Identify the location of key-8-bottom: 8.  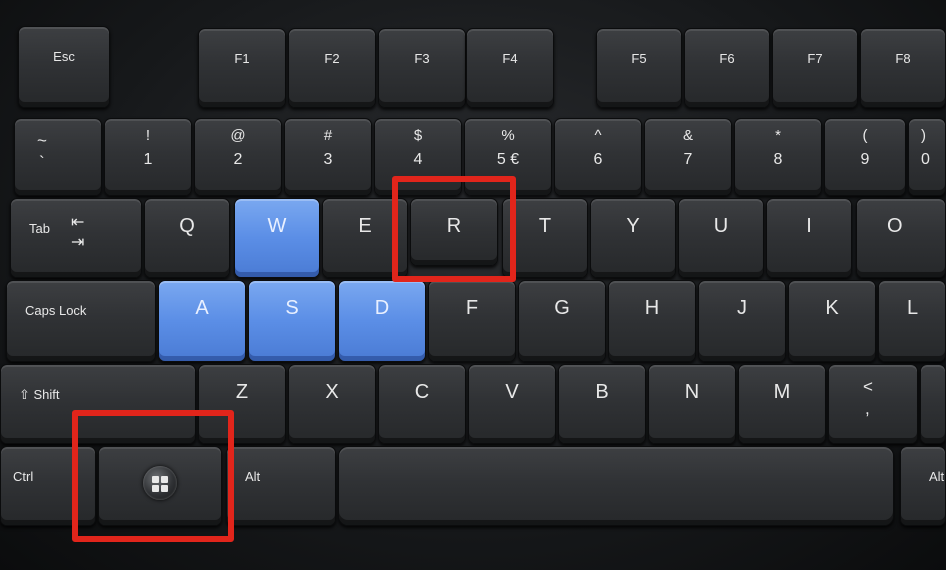
(778, 159).